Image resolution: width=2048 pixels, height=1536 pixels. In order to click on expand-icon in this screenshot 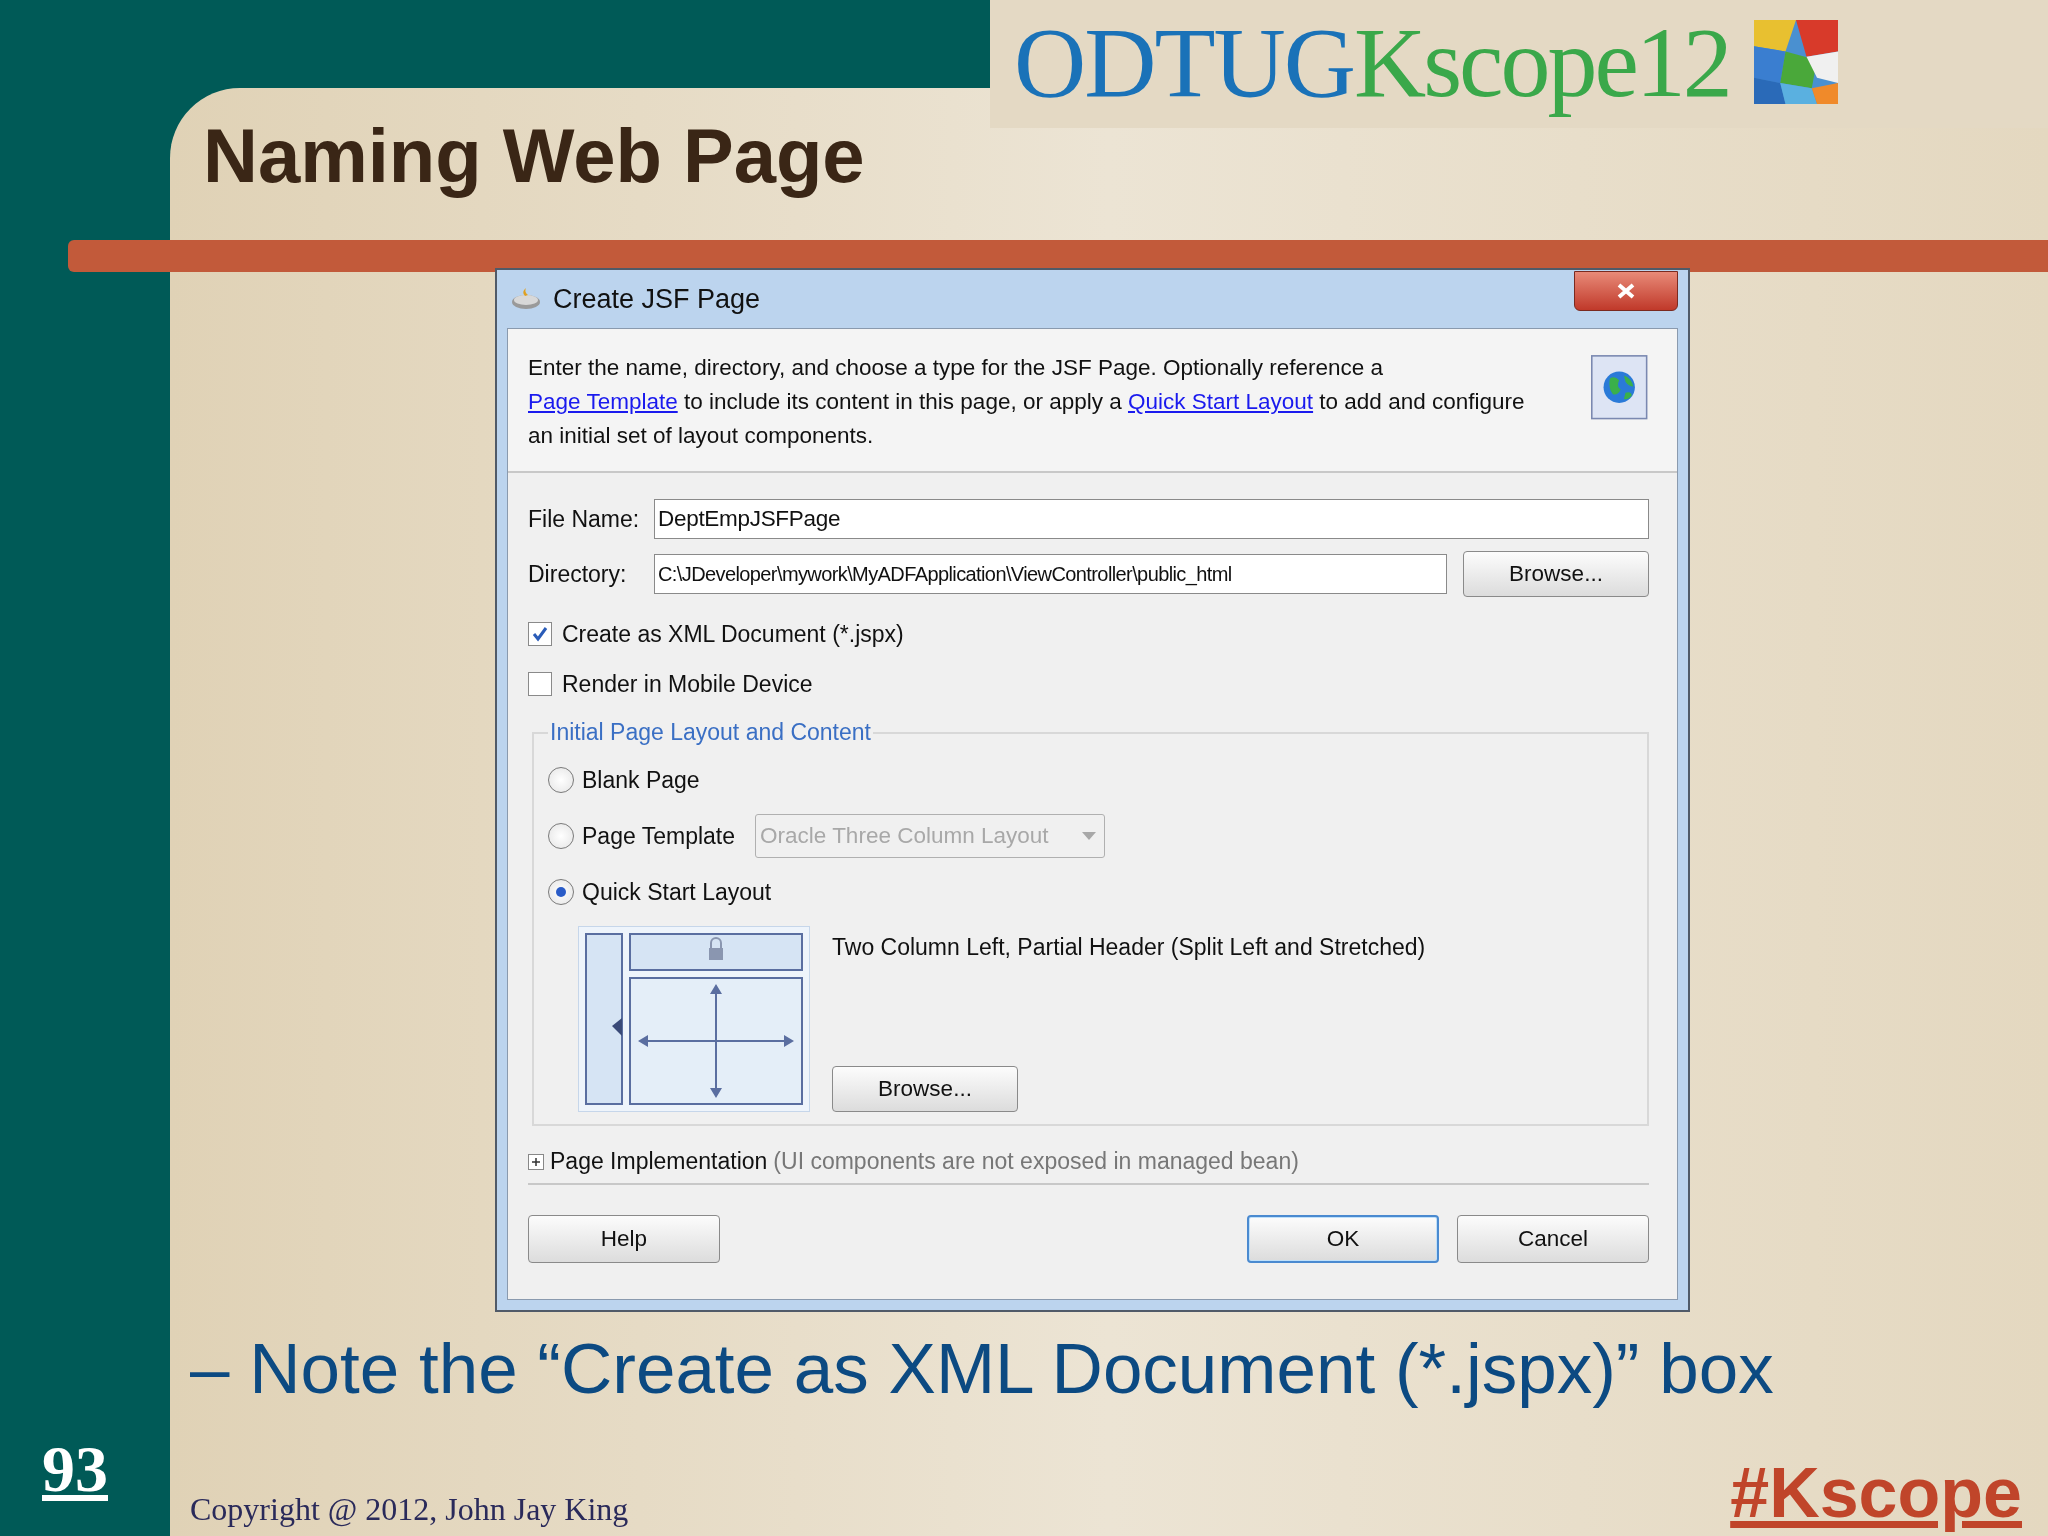, I will do `click(536, 1161)`.